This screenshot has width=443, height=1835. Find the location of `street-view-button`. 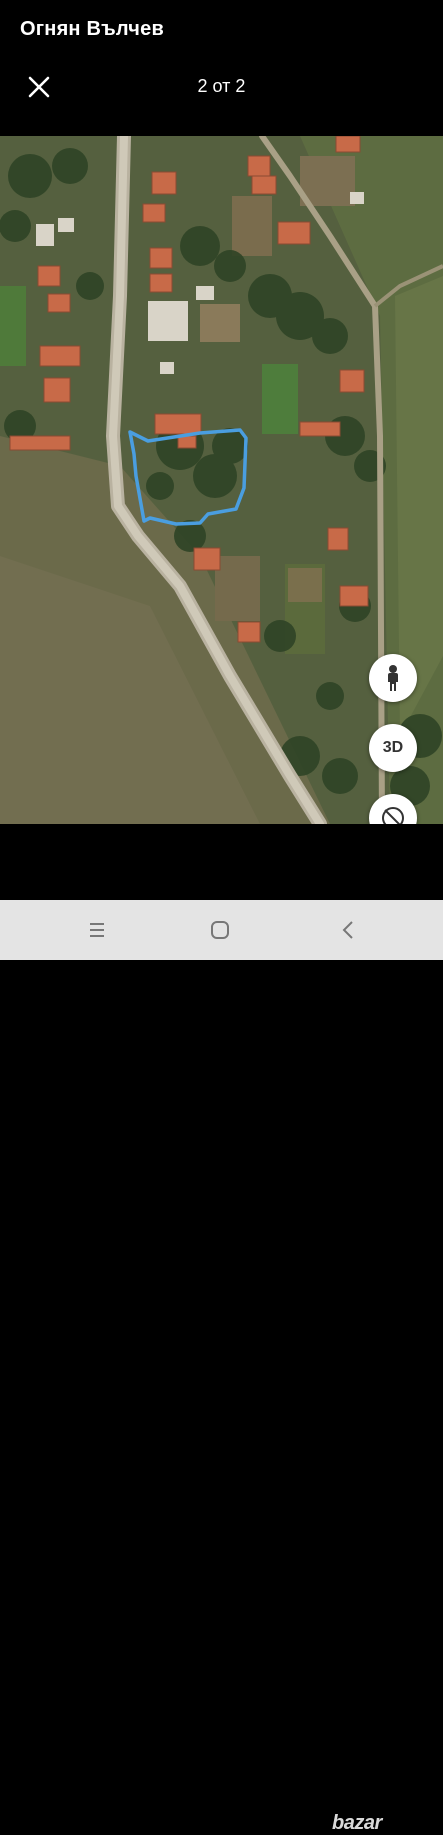

street-view-button is located at coordinates (393, 678).